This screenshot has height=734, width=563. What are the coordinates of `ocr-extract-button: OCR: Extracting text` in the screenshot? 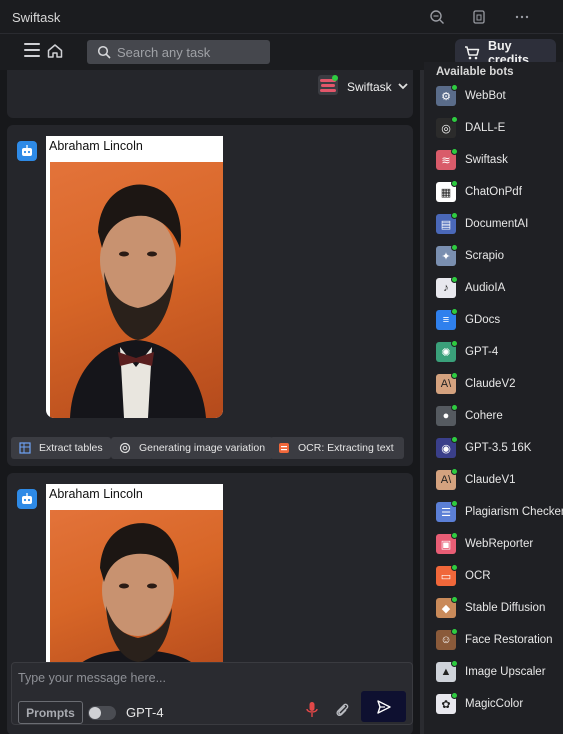 It's located at (336, 448).